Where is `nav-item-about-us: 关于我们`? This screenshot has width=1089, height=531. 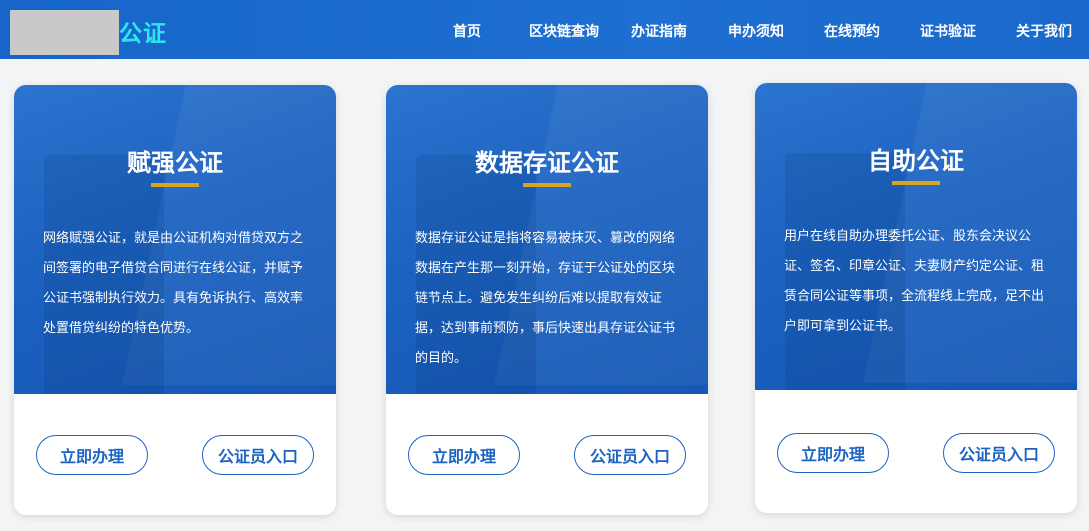 nav-item-about-us: 关于我们 is located at coordinates (1044, 31).